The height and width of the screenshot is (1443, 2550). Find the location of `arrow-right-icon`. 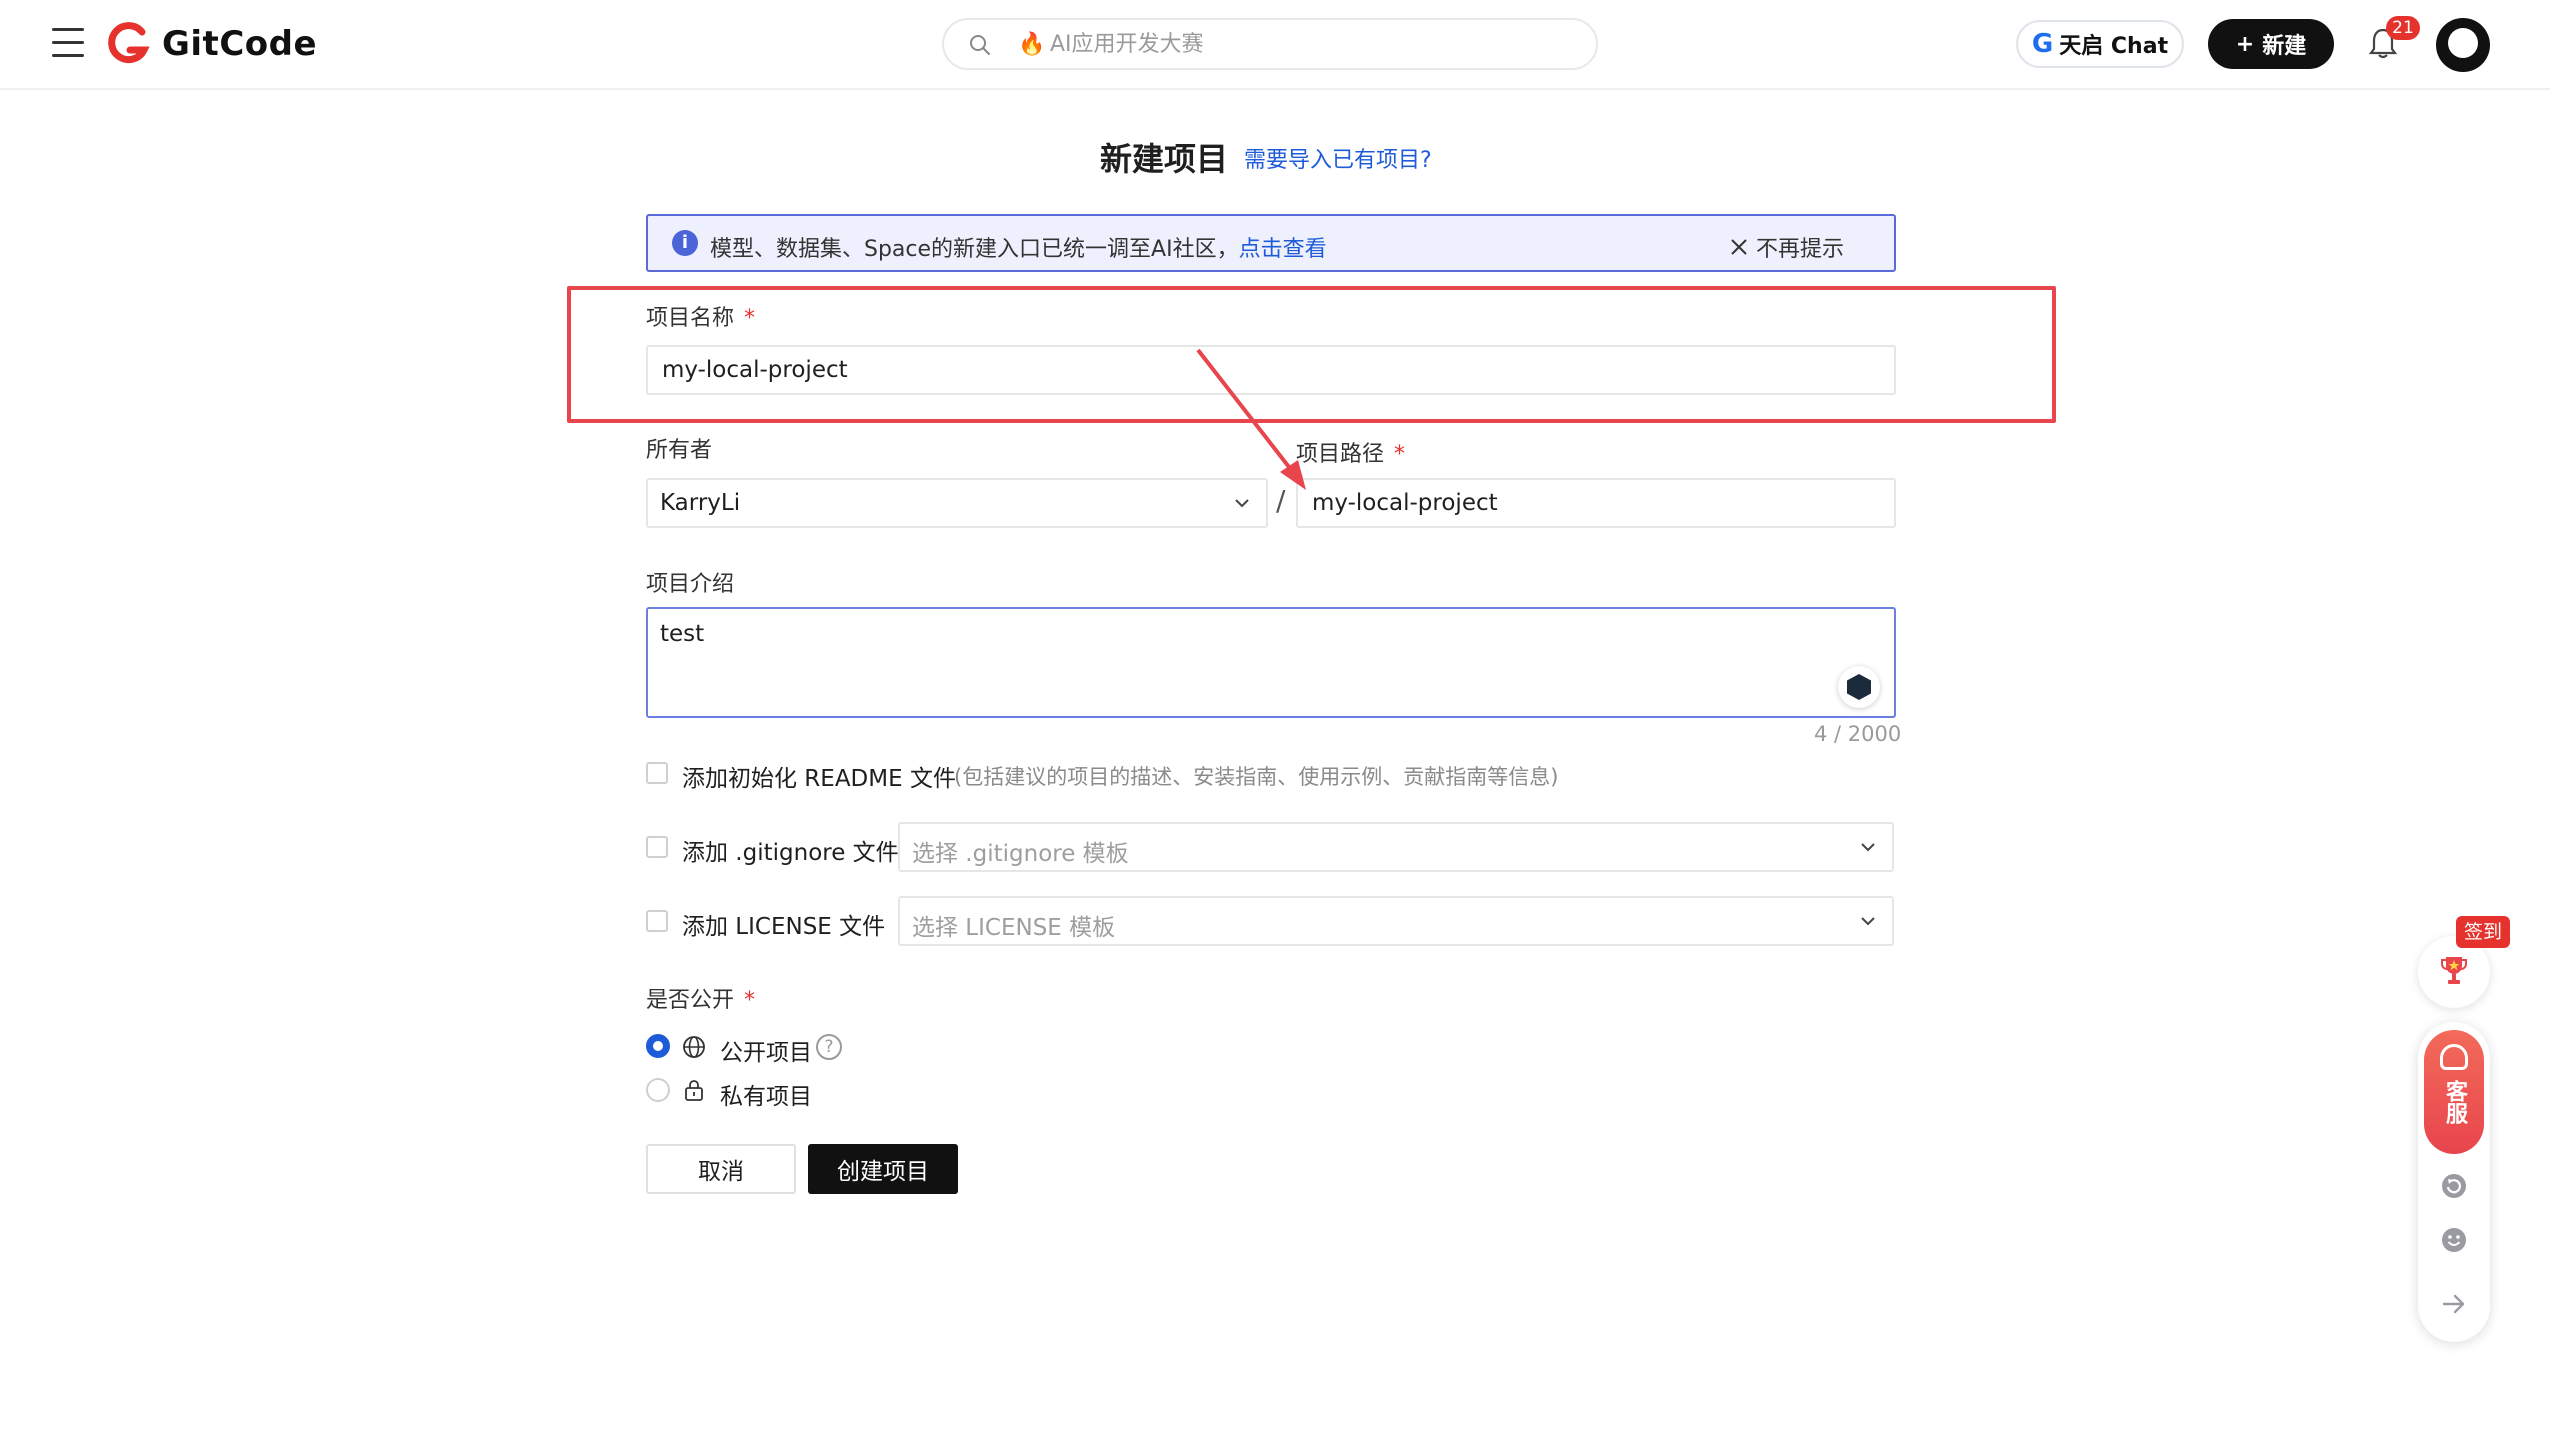

arrow-right-icon is located at coordinates (2454, 1304).